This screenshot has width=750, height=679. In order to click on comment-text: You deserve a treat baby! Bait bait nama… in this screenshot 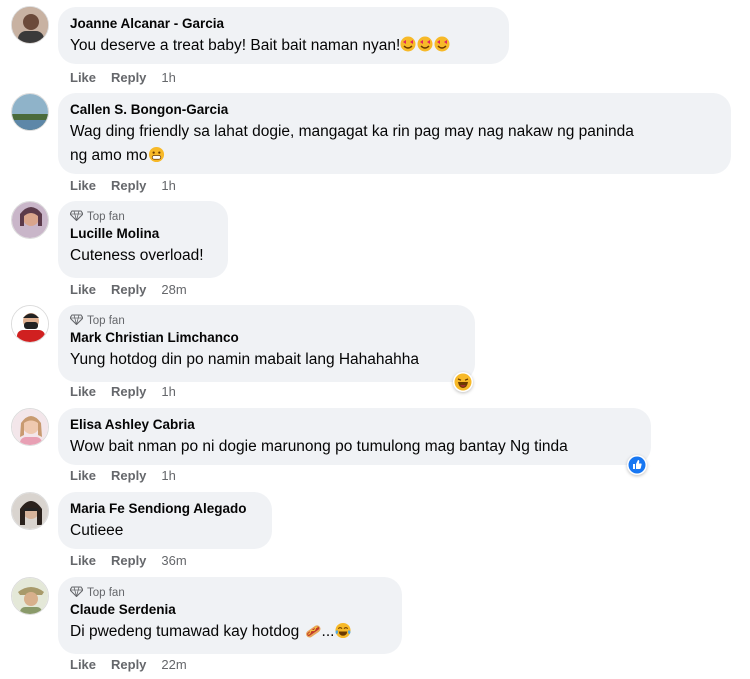, I will do `click(283, 47)`.